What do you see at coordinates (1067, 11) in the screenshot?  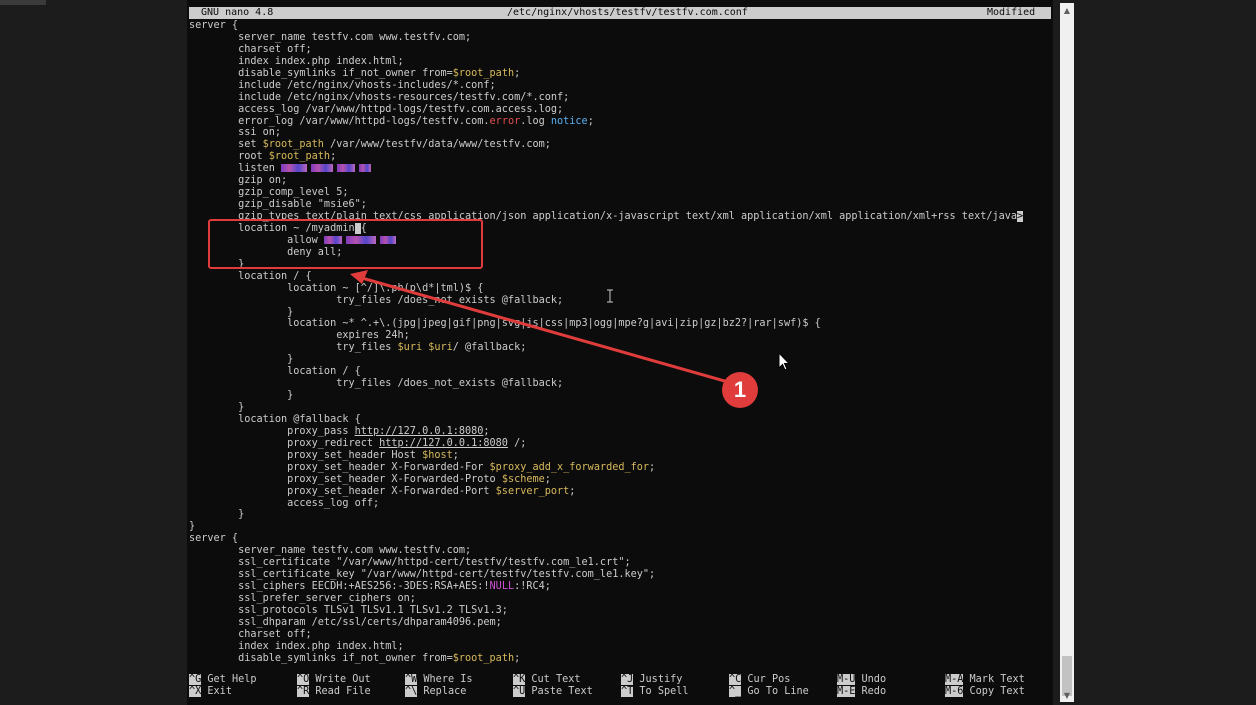 I see `scroll-up-icon: ▲` at bounding box center [1067, 11].